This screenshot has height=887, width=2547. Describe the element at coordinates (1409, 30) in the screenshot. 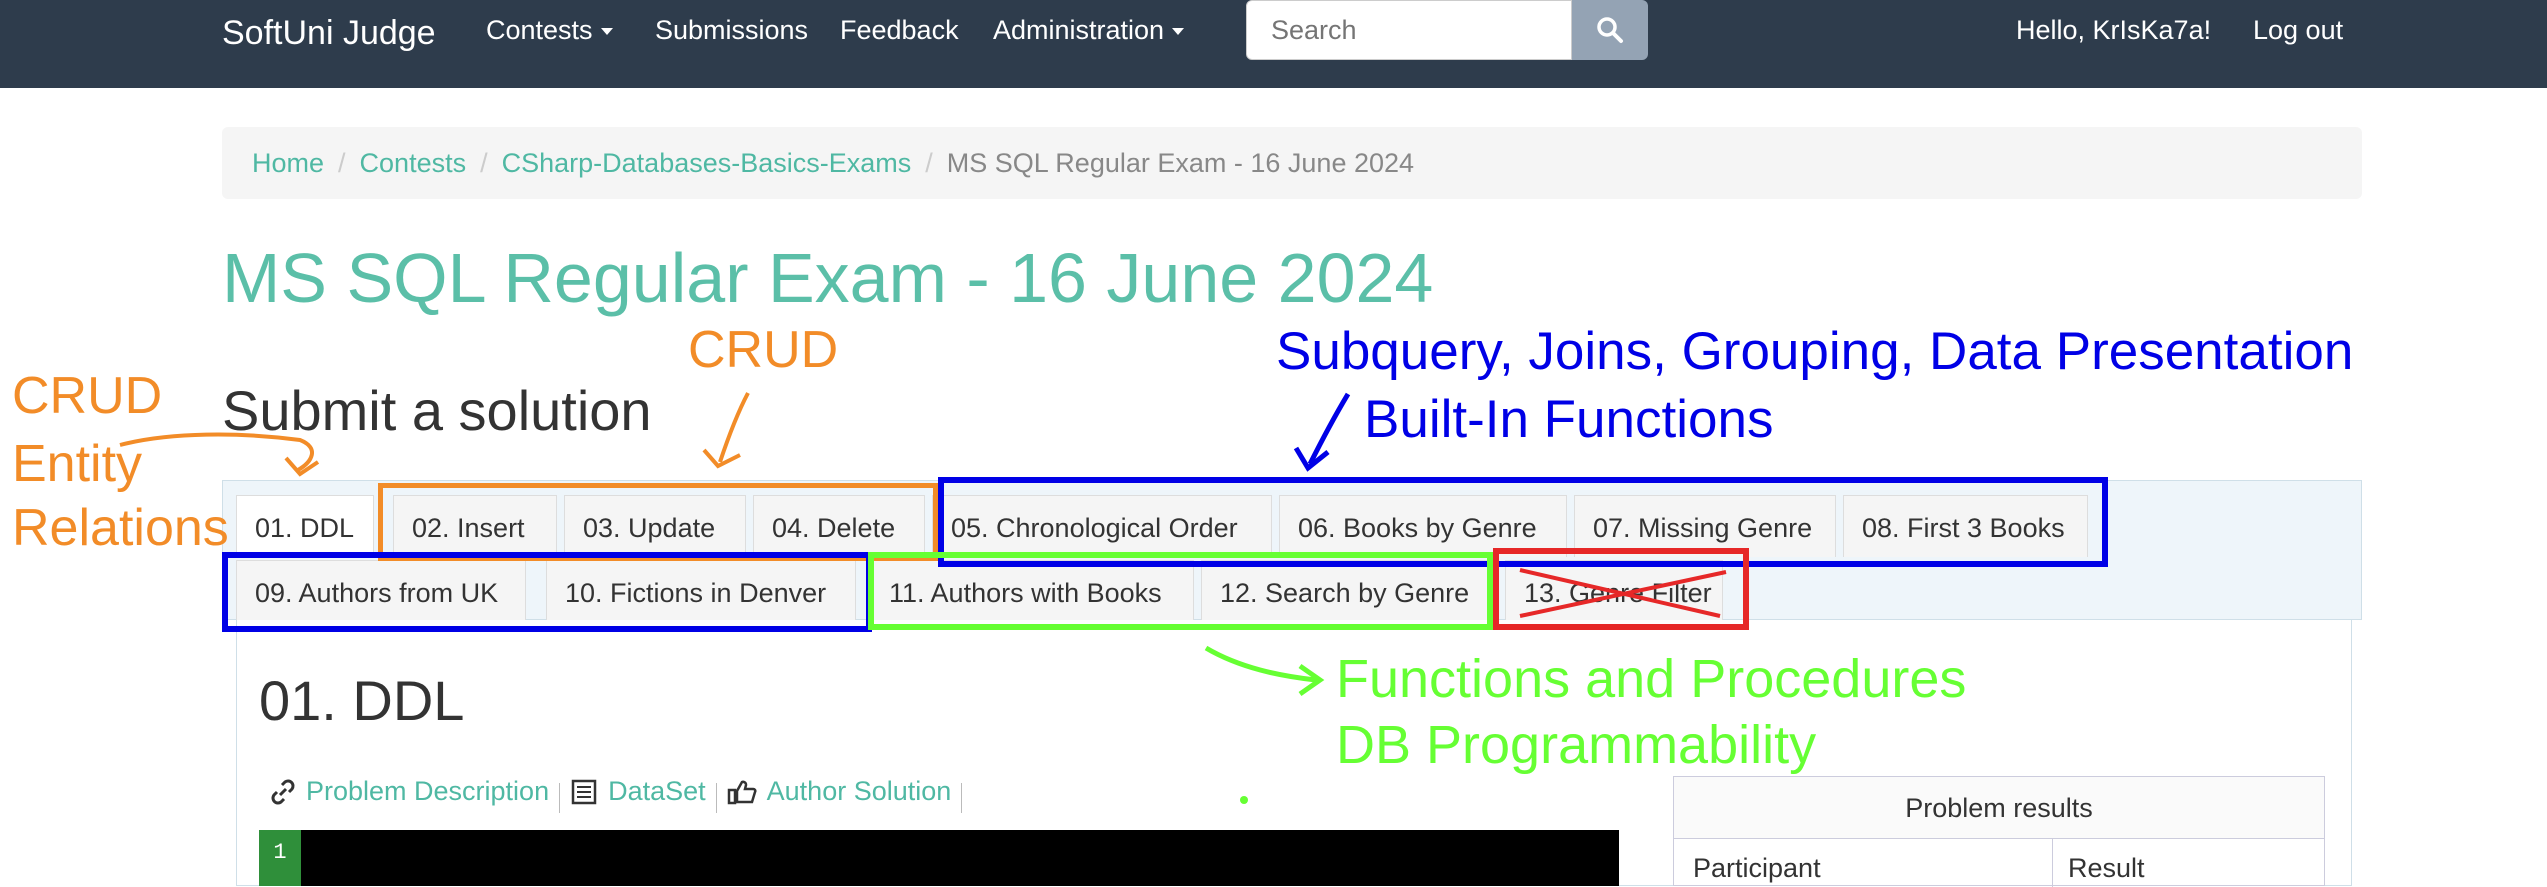

I see `search-input` at that location.